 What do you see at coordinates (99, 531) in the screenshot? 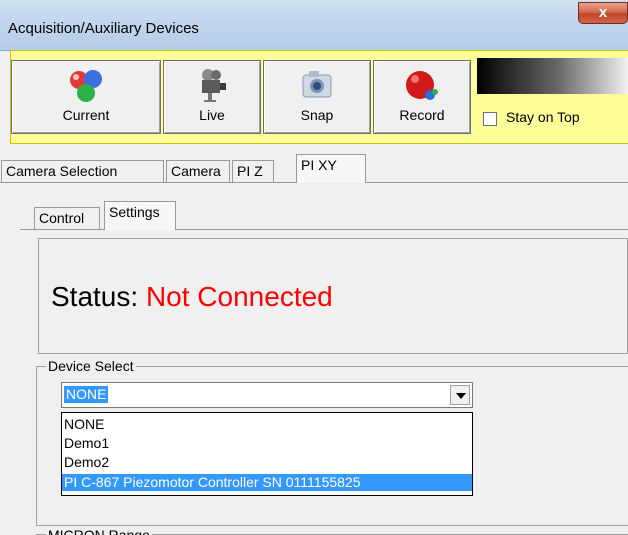
I see `micron-range-title: MICRON Range` at bounding box center [99, 531].